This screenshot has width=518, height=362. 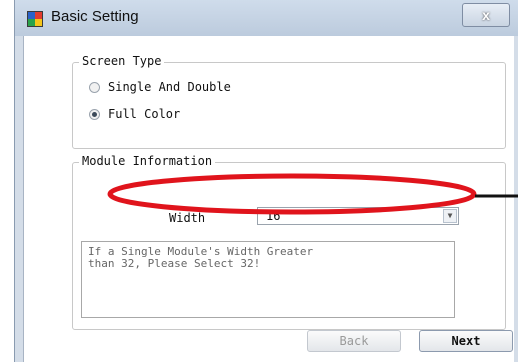 I want to click on red-highlight-ellipse, so click(x=292, y=194).